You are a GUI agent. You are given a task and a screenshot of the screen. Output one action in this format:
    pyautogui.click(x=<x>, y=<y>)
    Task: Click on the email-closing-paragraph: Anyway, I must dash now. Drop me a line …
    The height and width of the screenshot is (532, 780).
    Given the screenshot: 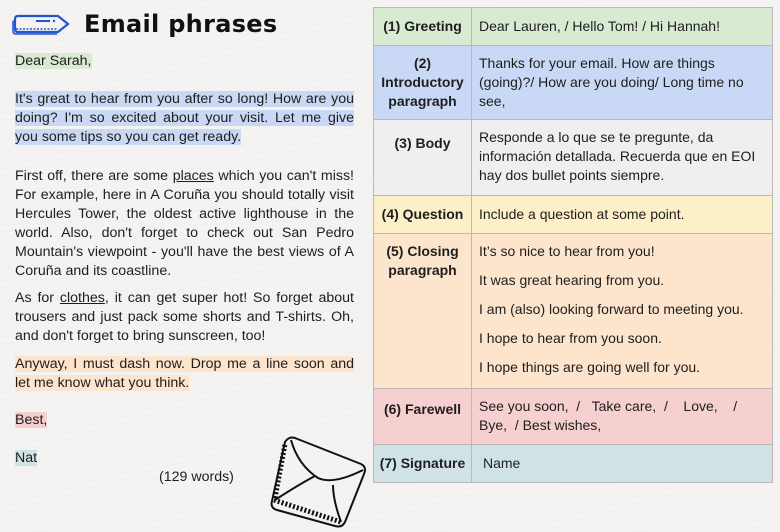 What is the action you would take?
    pyautogui.click(x=184, y=373)
    